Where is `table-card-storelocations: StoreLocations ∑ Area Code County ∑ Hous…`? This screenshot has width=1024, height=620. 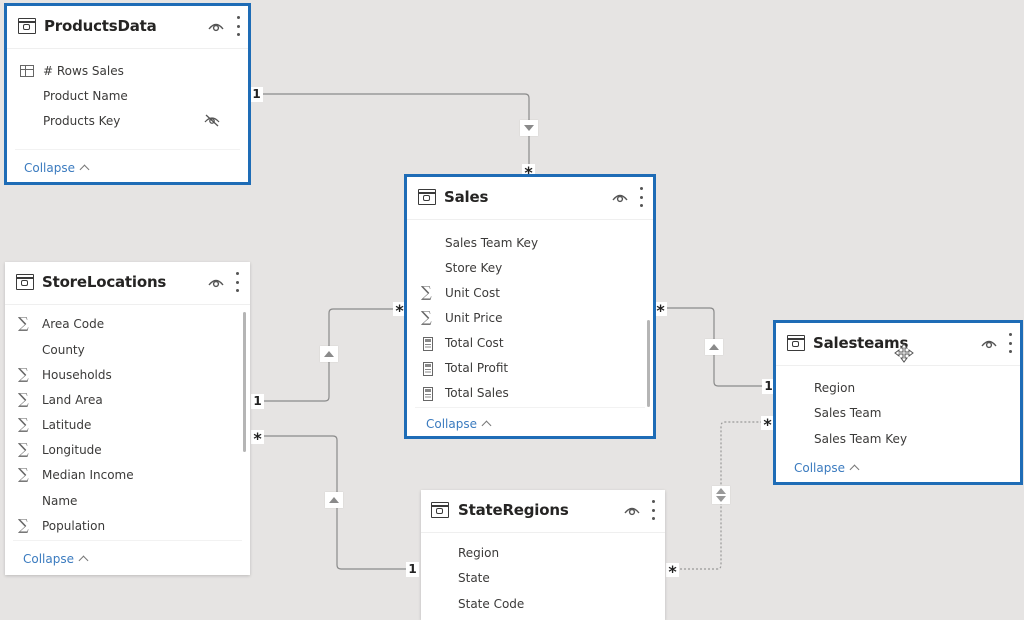 table-card-storelocations: StoreLocations ∑ Area Code County ∑ Hous… is located at coordinates (127, 418).